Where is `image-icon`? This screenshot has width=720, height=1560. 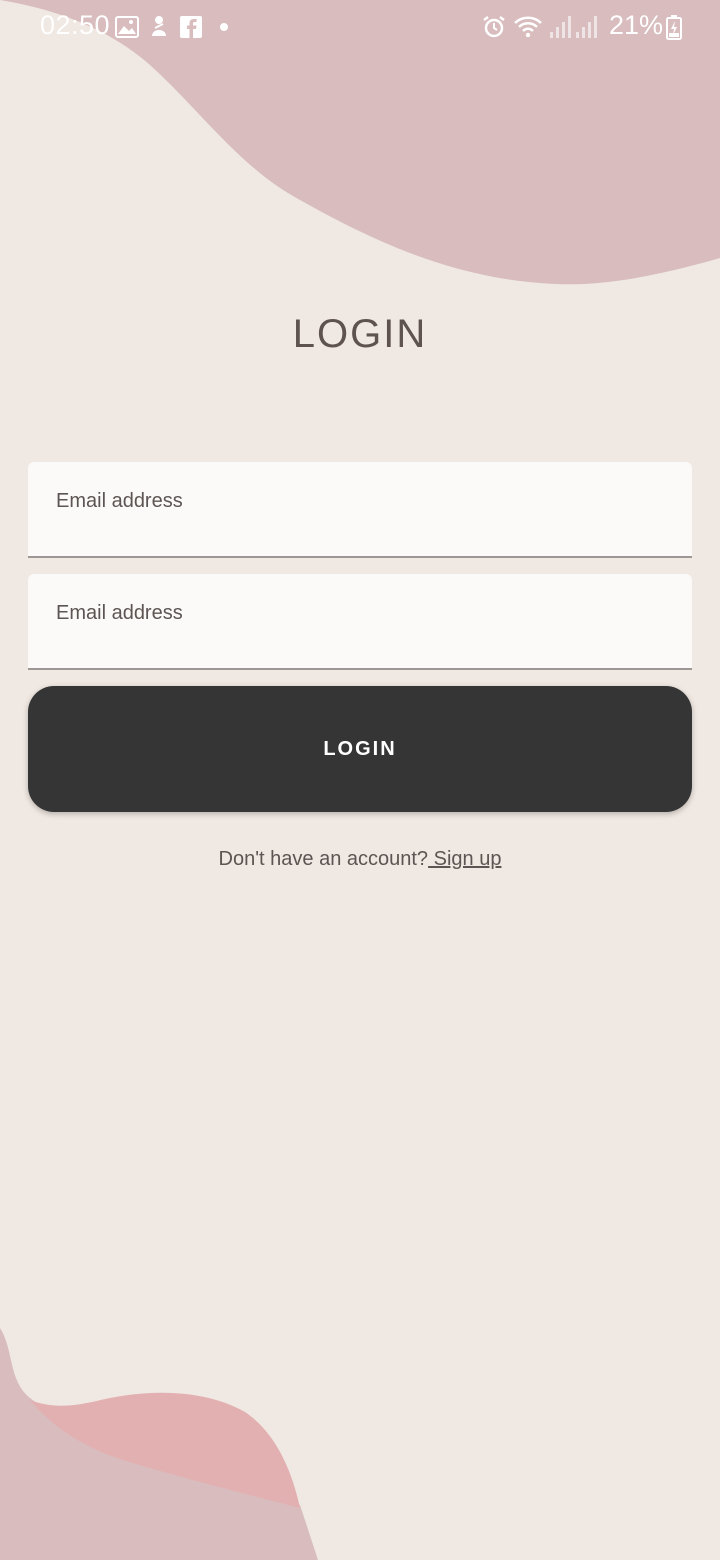
image-icon is located at coordinates (127, 27).